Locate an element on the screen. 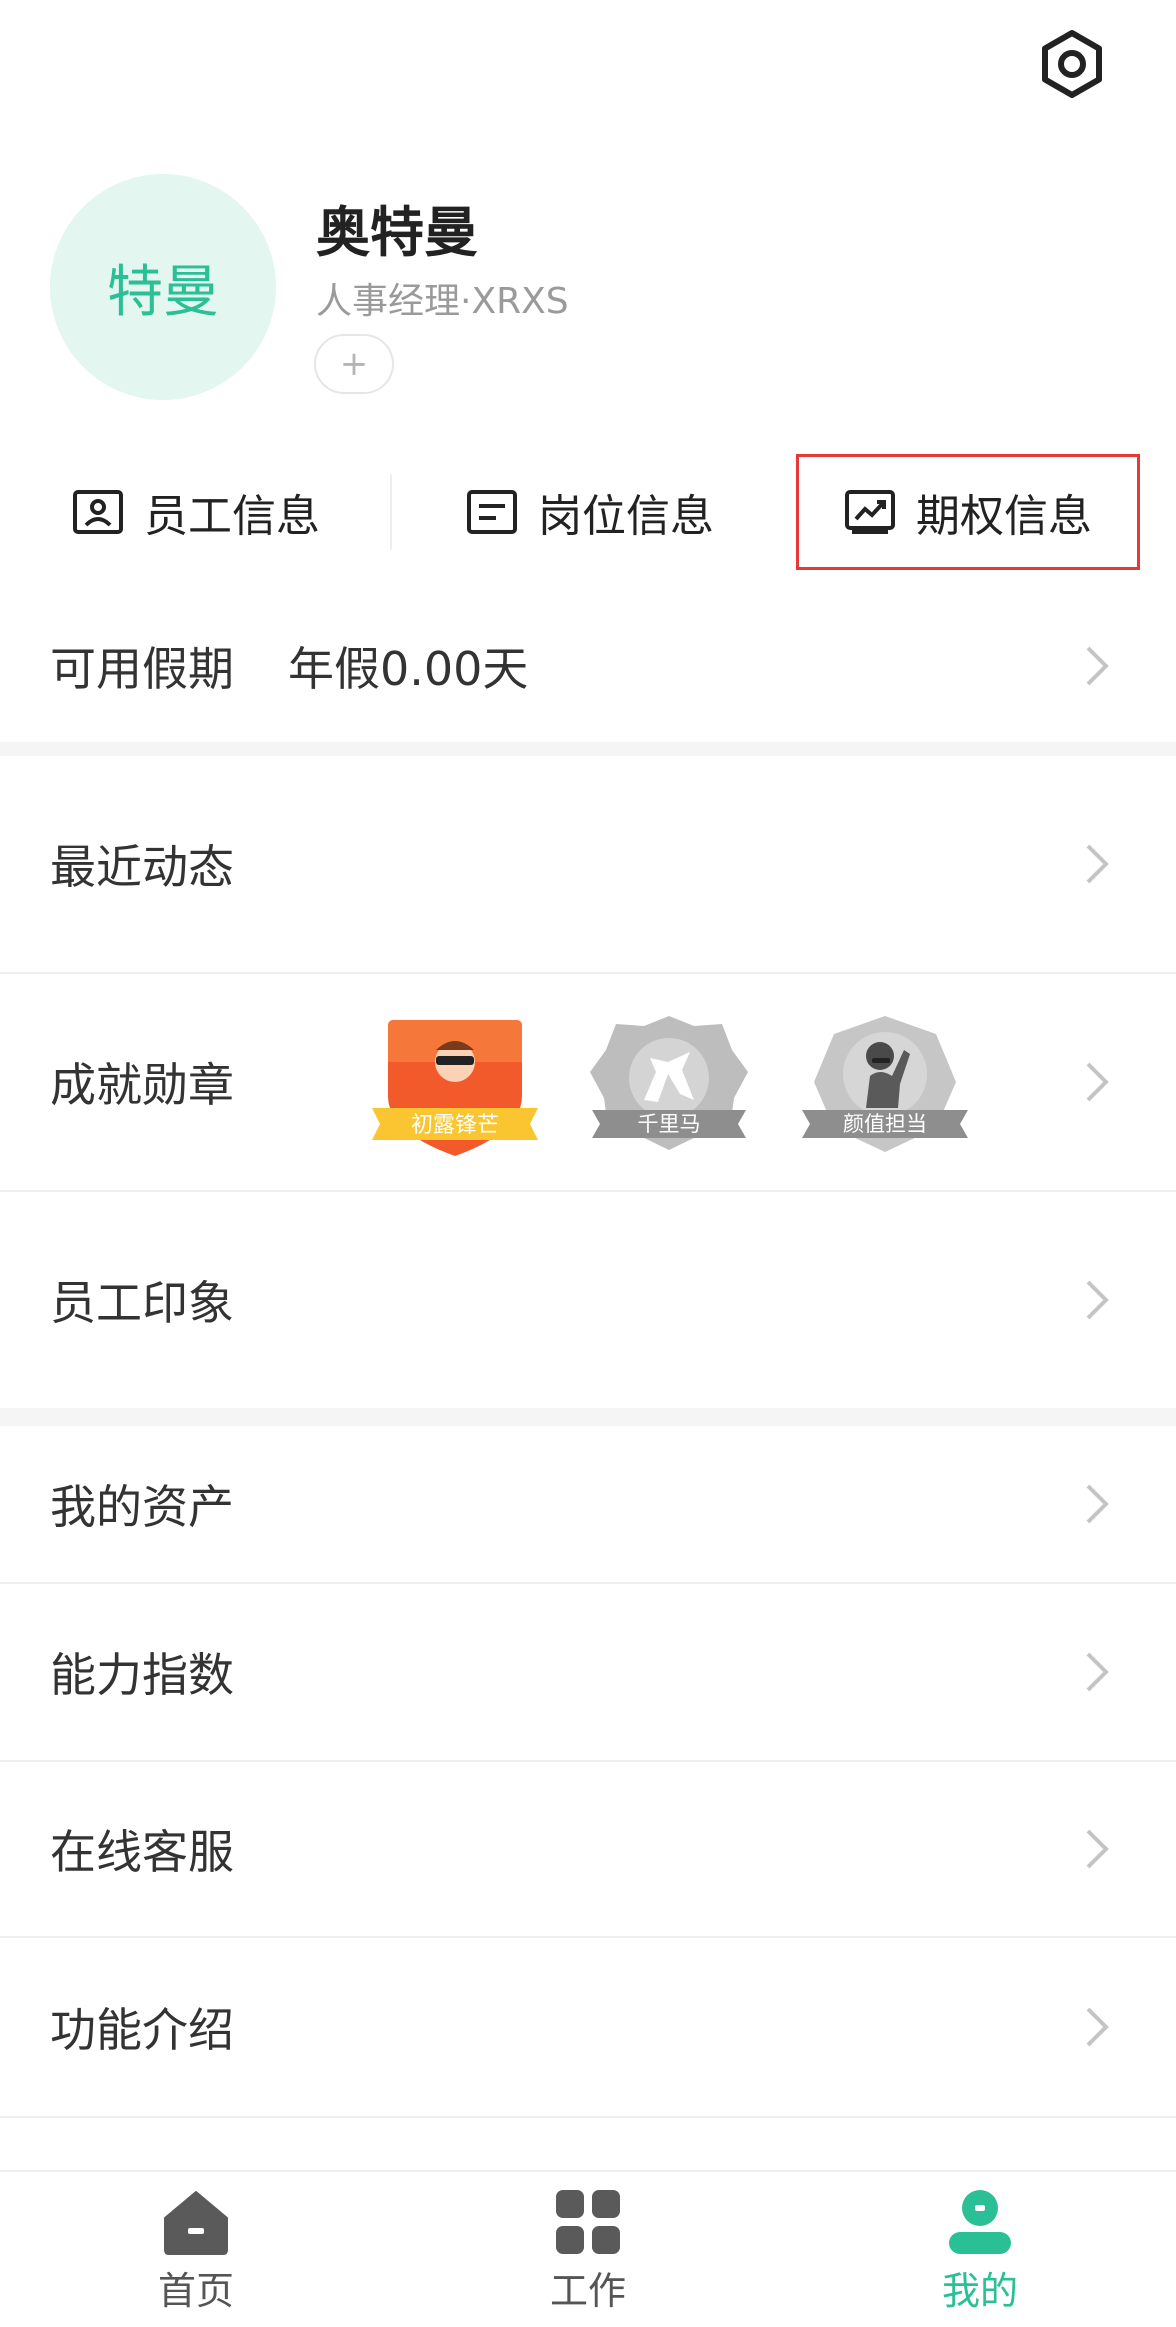 The height and width of the screenshot is (2327, 1176). achievement-badges-label: 成就勋章 is located at coordinates (142, 1085).